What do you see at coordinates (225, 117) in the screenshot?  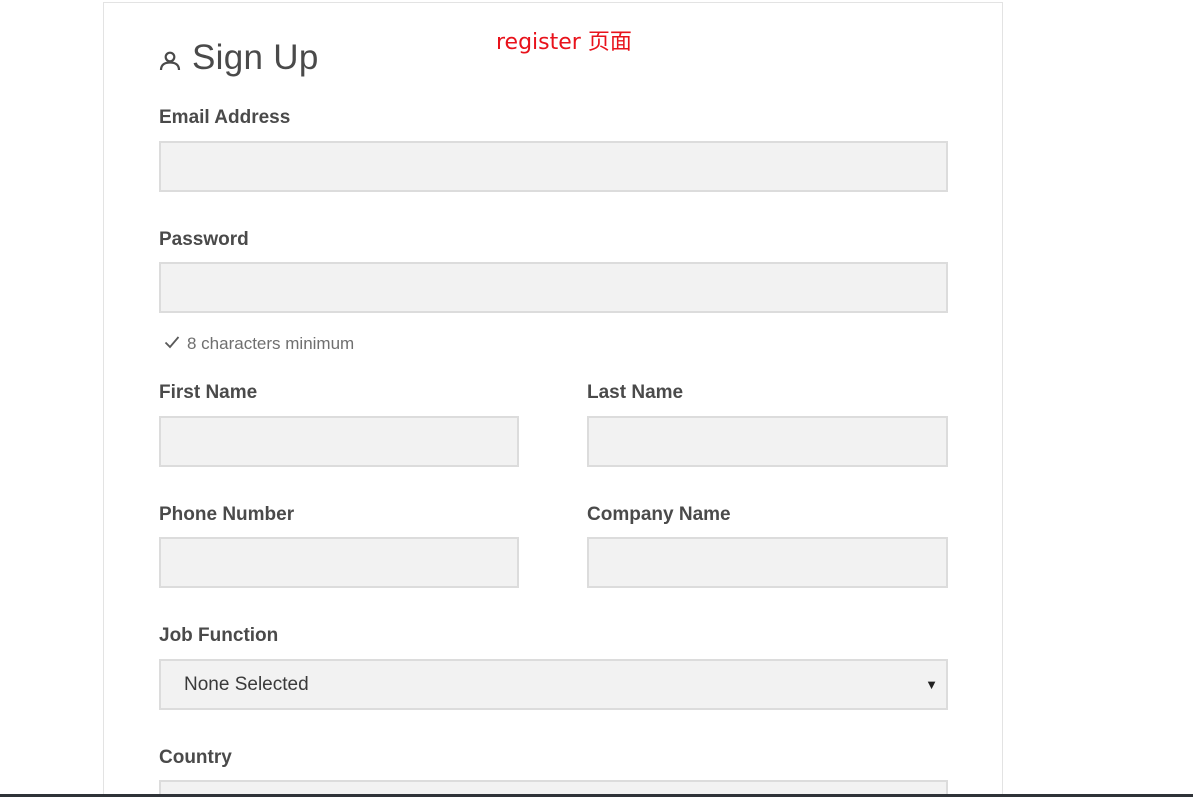 I see `email-label: Email Address` at bounding box center [225, 117].